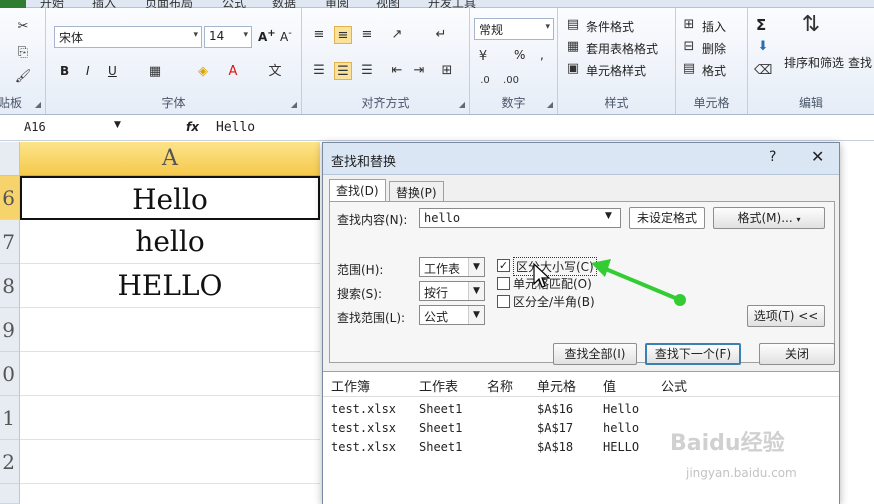 The height and width of the screenshot is (504, 874). Describe the element at coordinates (621, 447) in the screenshot. I see `result-value: HELLO` at that location.